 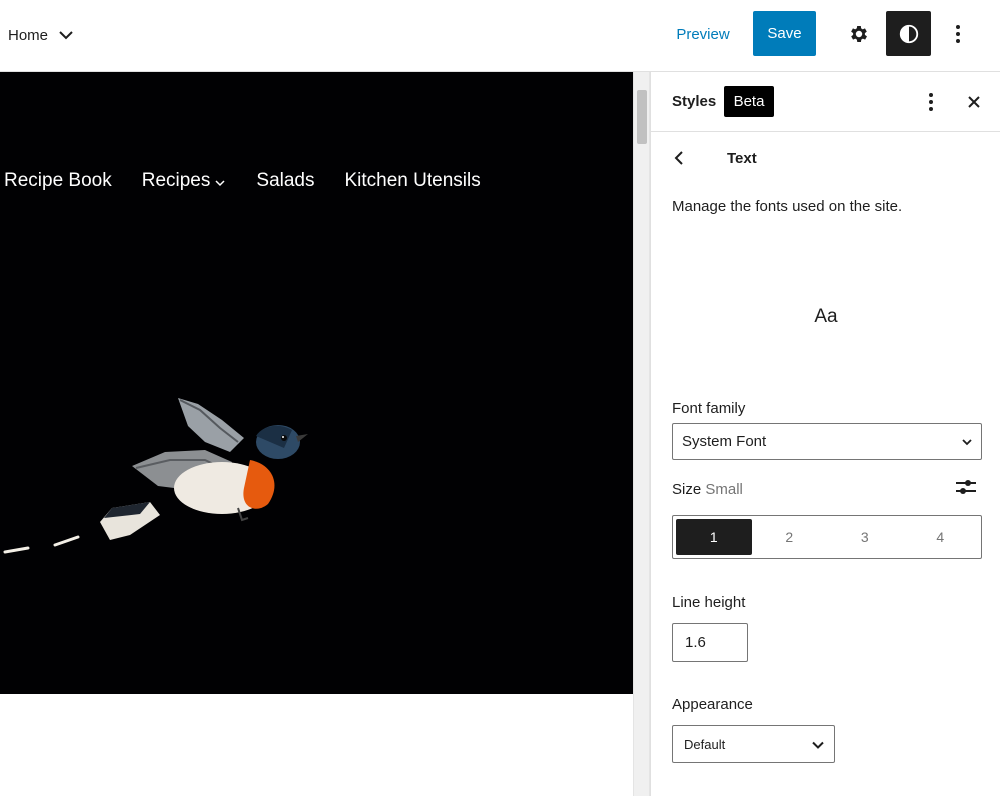 I want to click on nav-item-label: Kitchen Utensils, so click(x=412, y=180).